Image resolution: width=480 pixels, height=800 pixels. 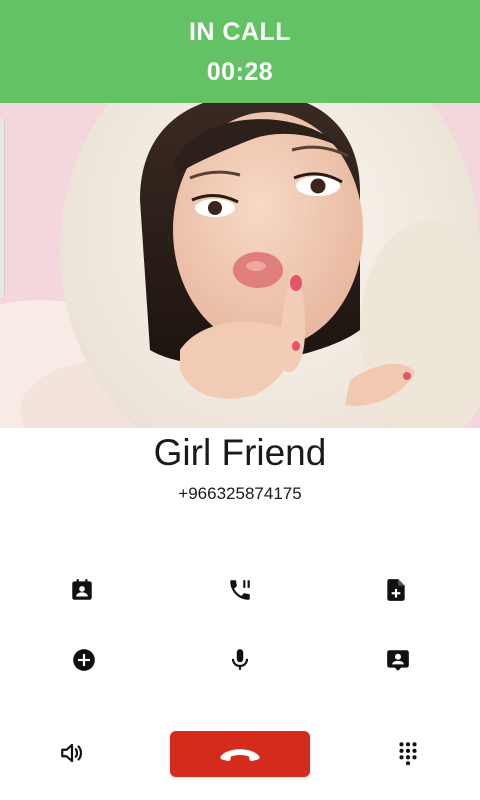 What do you see at coordinates (240, 32) in the screenshot?
I see `call-state-label: IN CALL` at bounding box center [240, 32].